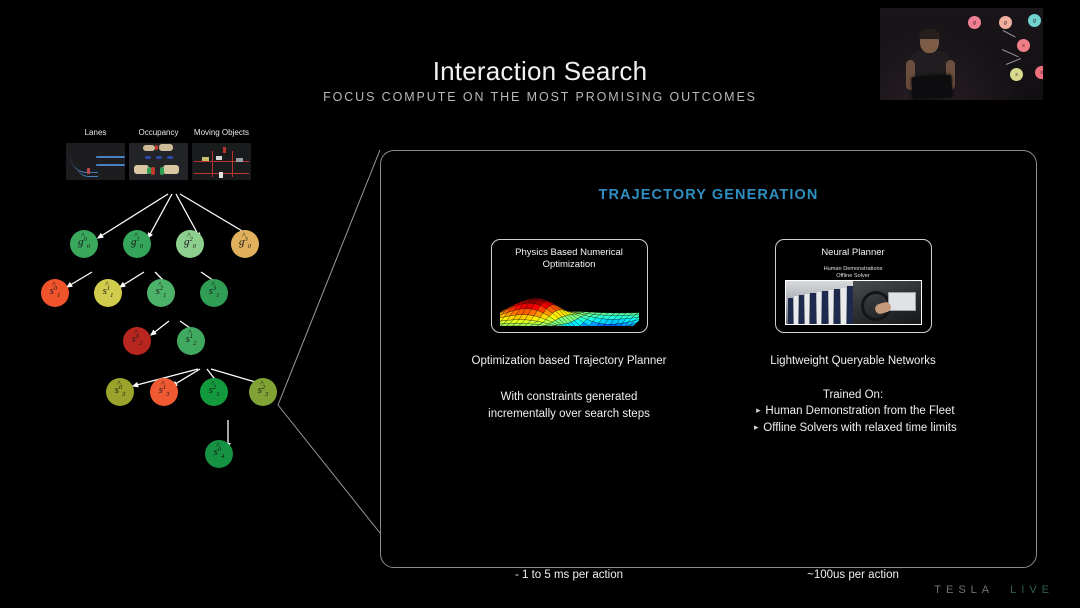 The height and width of the screenshot is (608, 1080). I want to click on neural-timing: ~100us per action, so click(853, 575).